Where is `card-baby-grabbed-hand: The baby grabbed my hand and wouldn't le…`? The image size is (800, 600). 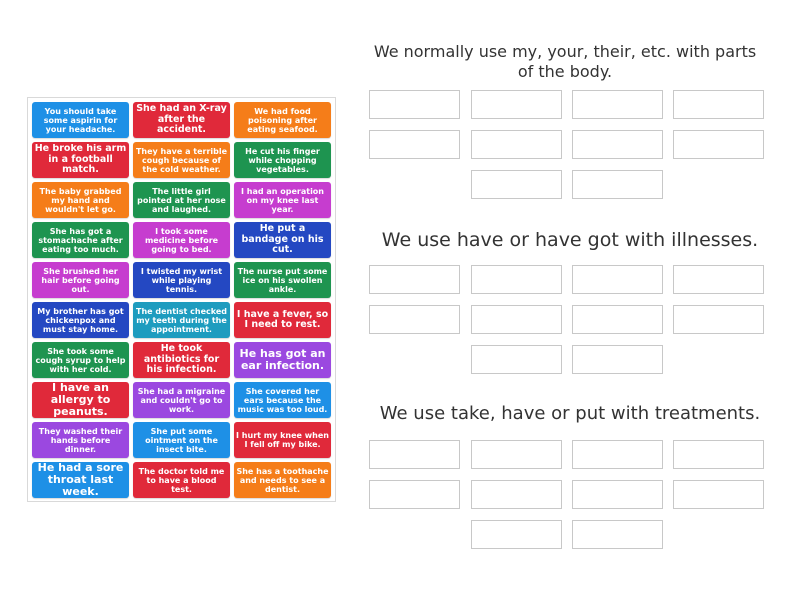
card-baby-grabbed-hand: The baby grabbed my hand and wouldn't le… is located at coordinates (80, 200).